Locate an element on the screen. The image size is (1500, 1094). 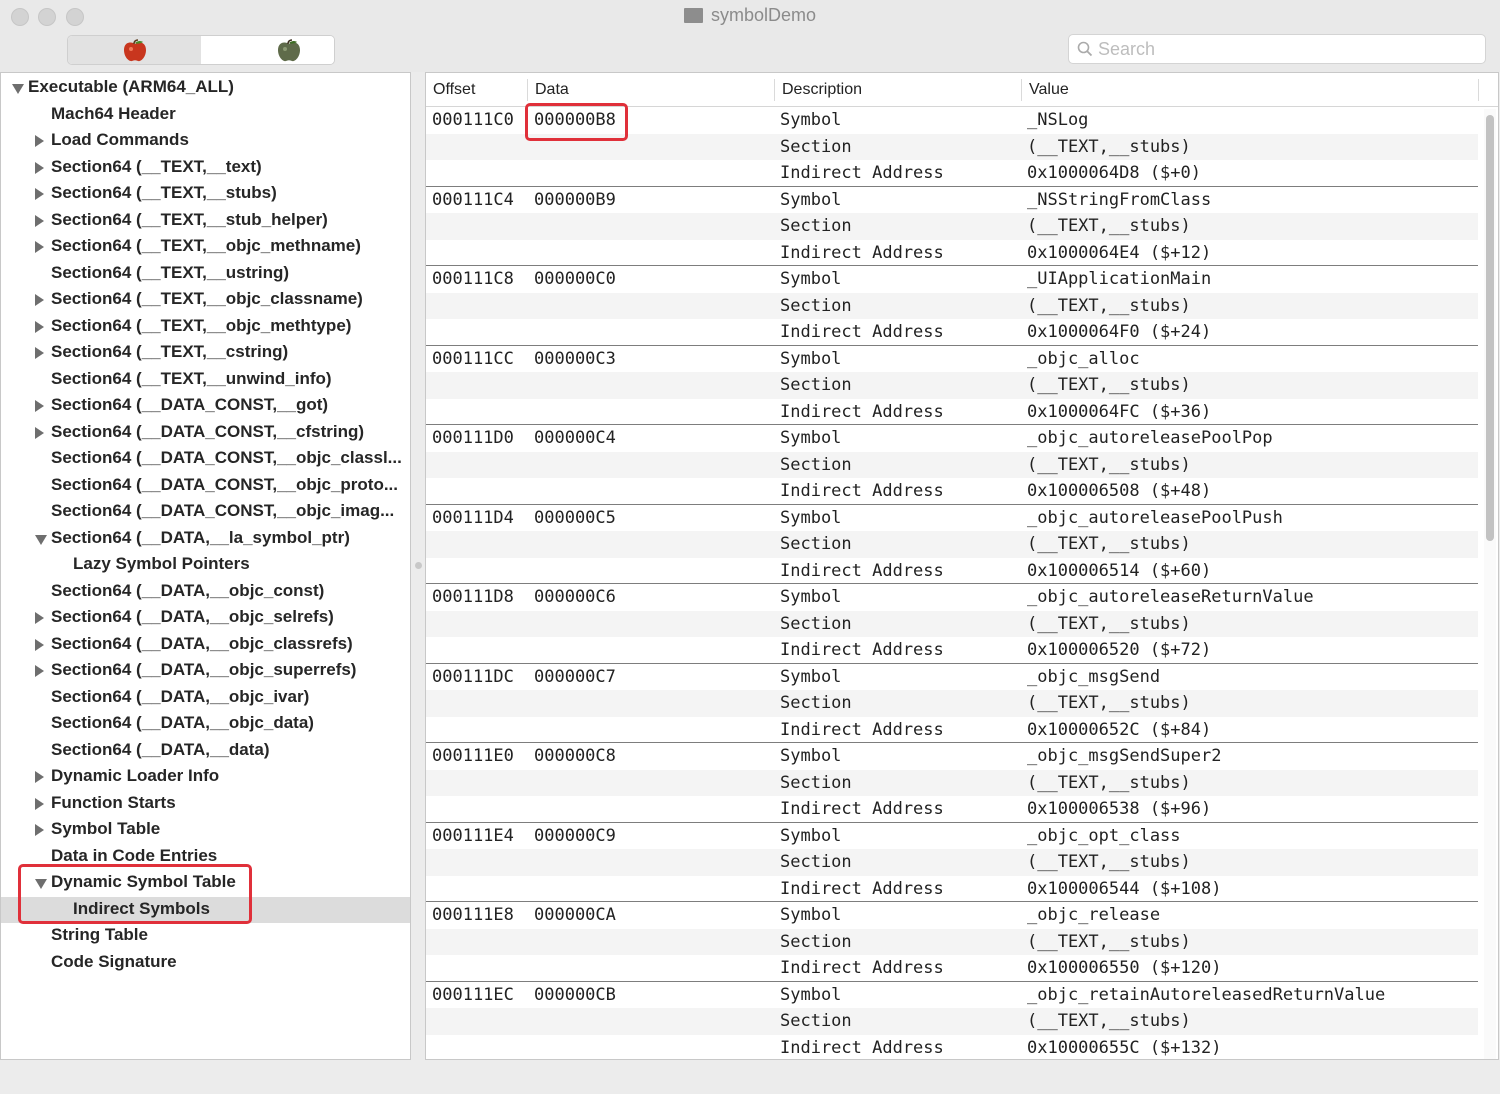
table-row: 000111CC 000000C3 Symbol _objc_alloc is located at coordinates (952, 359).